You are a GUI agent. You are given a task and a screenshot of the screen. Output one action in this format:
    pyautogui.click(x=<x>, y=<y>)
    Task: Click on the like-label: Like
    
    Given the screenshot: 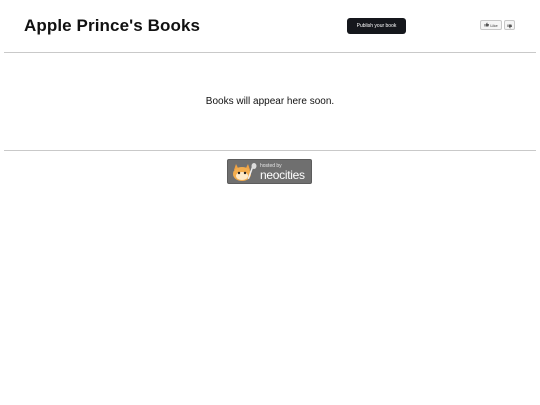 What is the action you would take?
    pyautogui.click(x=494, y=25)
    